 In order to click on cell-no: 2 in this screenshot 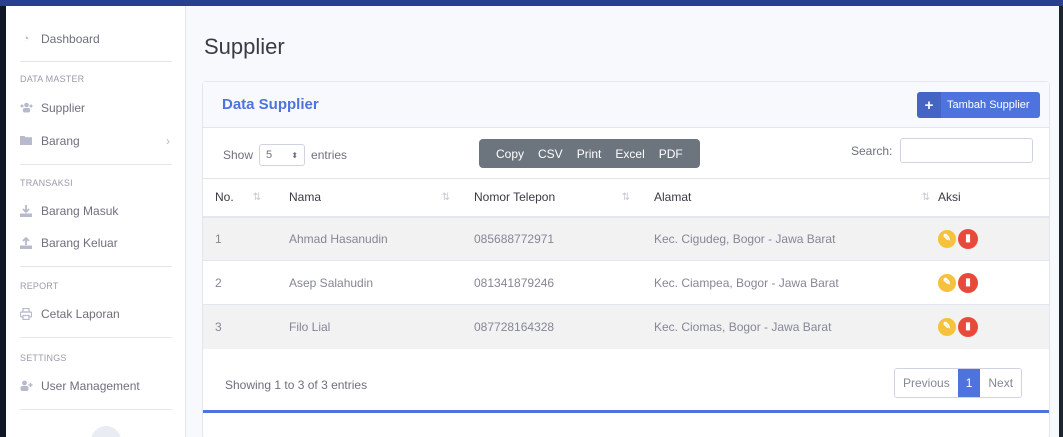, I will do `click(236, 282)`.